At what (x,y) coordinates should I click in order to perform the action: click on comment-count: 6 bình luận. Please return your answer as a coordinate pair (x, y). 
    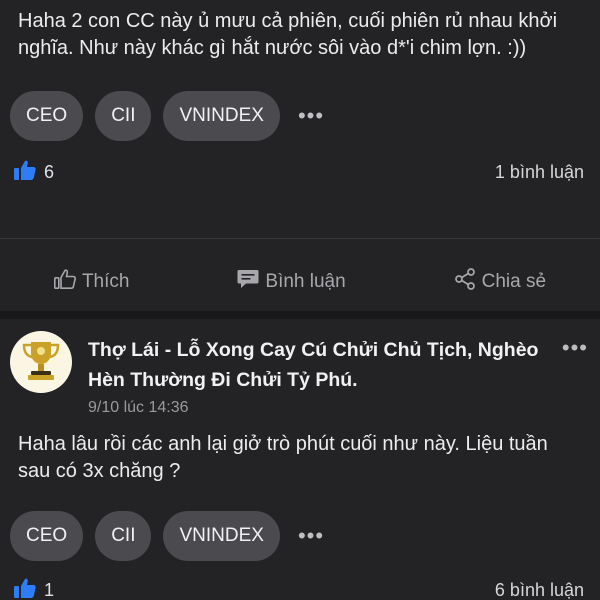
    Looking at the image, I should click on (539, 590).